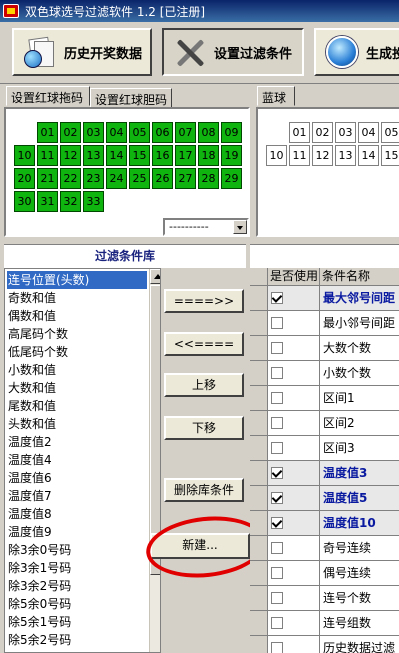 Image resolution: width=399 pixels, height=653 pixels. What do you see at coordinates (77, 316) in the screenshot?
I see `library-item: 偶数和值` at bounding box center [77, 316].